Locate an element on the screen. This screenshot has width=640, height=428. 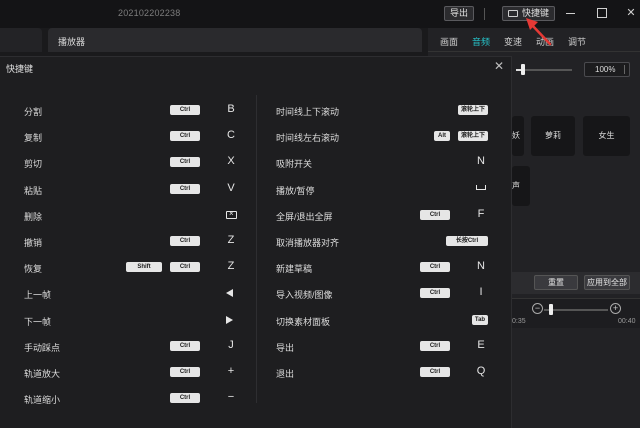
shortcut-name: 粘贴 is located at coordinates (33, 190).